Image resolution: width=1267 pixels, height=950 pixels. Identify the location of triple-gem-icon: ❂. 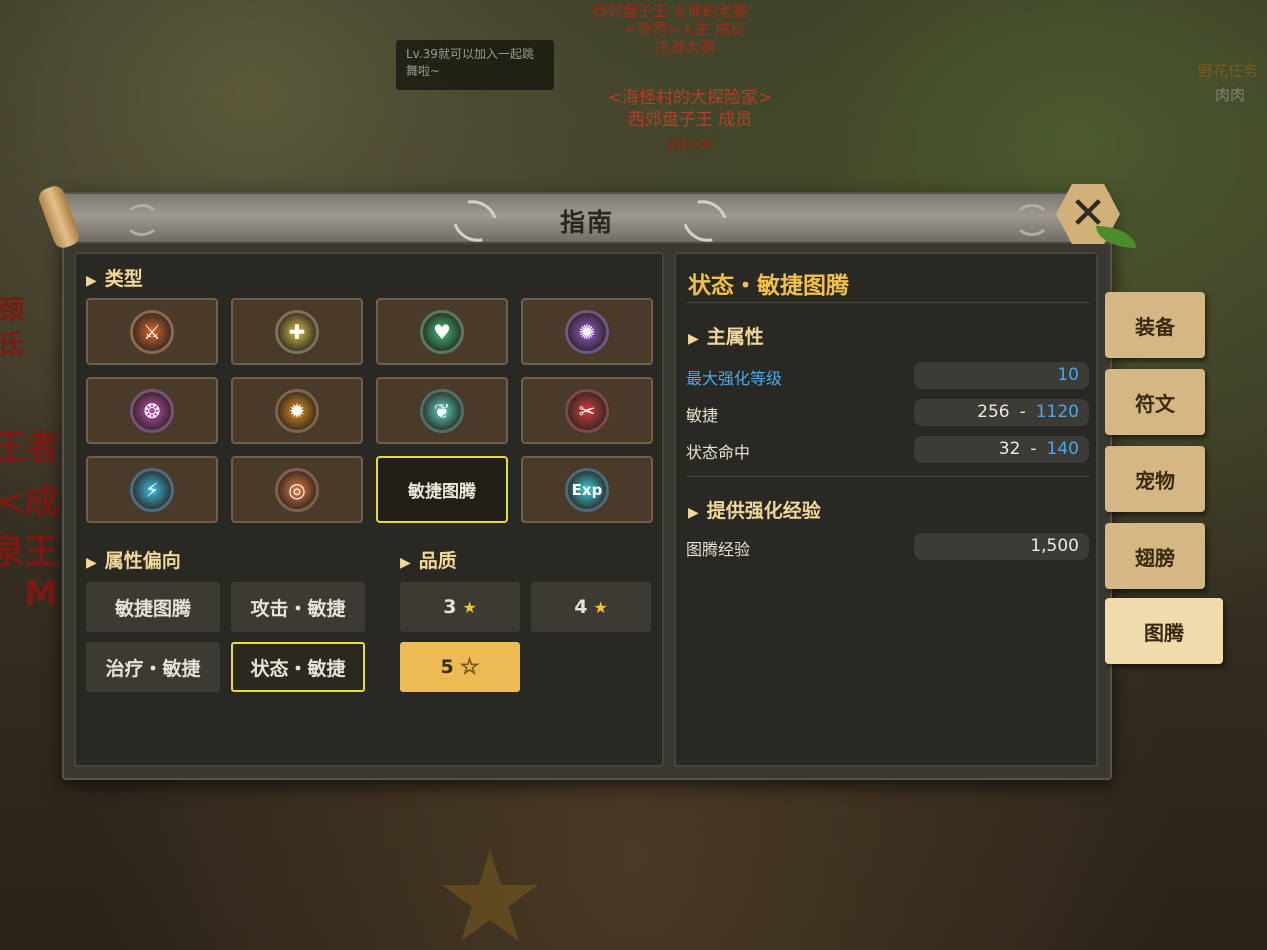
(152, 411).